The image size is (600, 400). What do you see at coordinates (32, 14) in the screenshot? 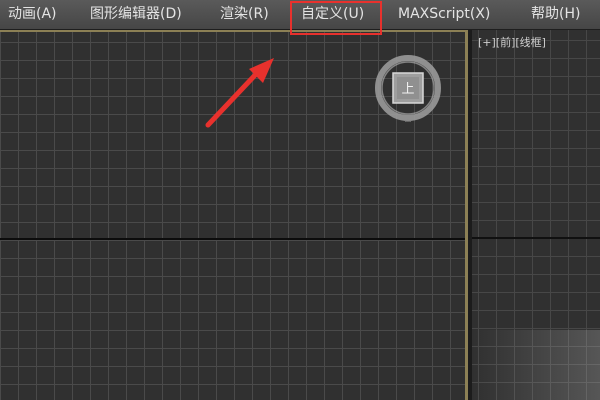
I see `menu-animation: 动画(A)` at bounding box center [32, 14].